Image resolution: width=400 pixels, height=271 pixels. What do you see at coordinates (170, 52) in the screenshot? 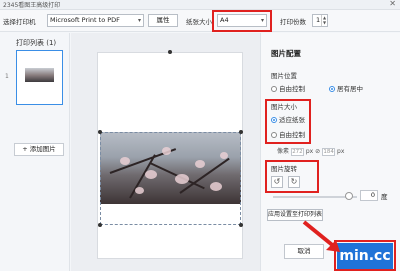
I see `rotate-handle` at bounding box center [170, 52].